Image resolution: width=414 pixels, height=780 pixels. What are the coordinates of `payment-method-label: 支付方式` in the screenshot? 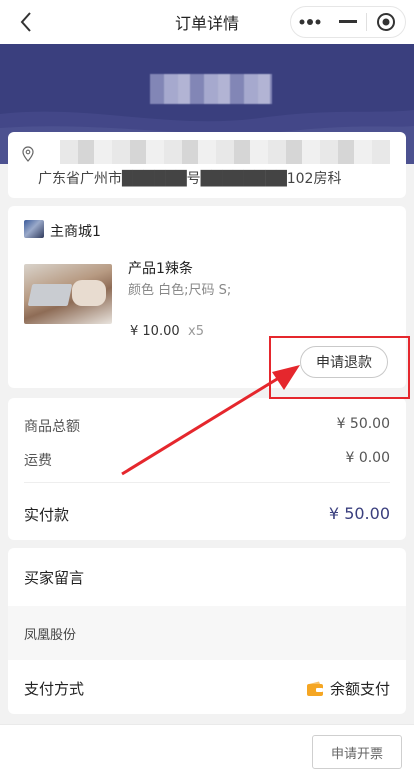 It's located at (54, 689).